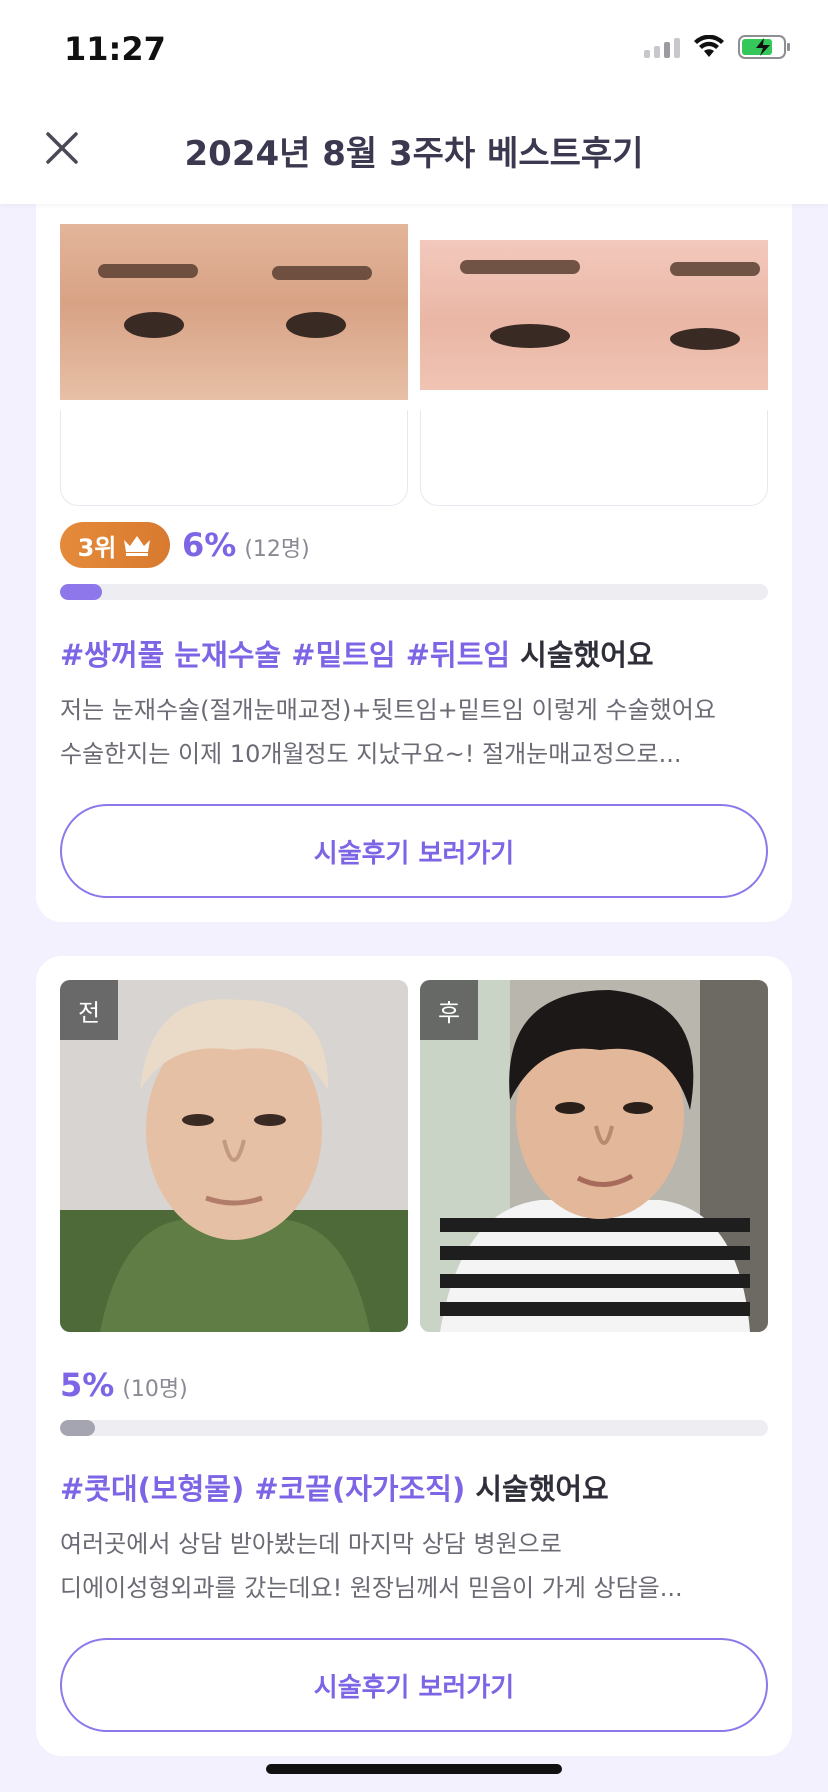  Describe the element at coordinates (662, 47) in the screenshot. I see `cellular-signal-icon` at that location.